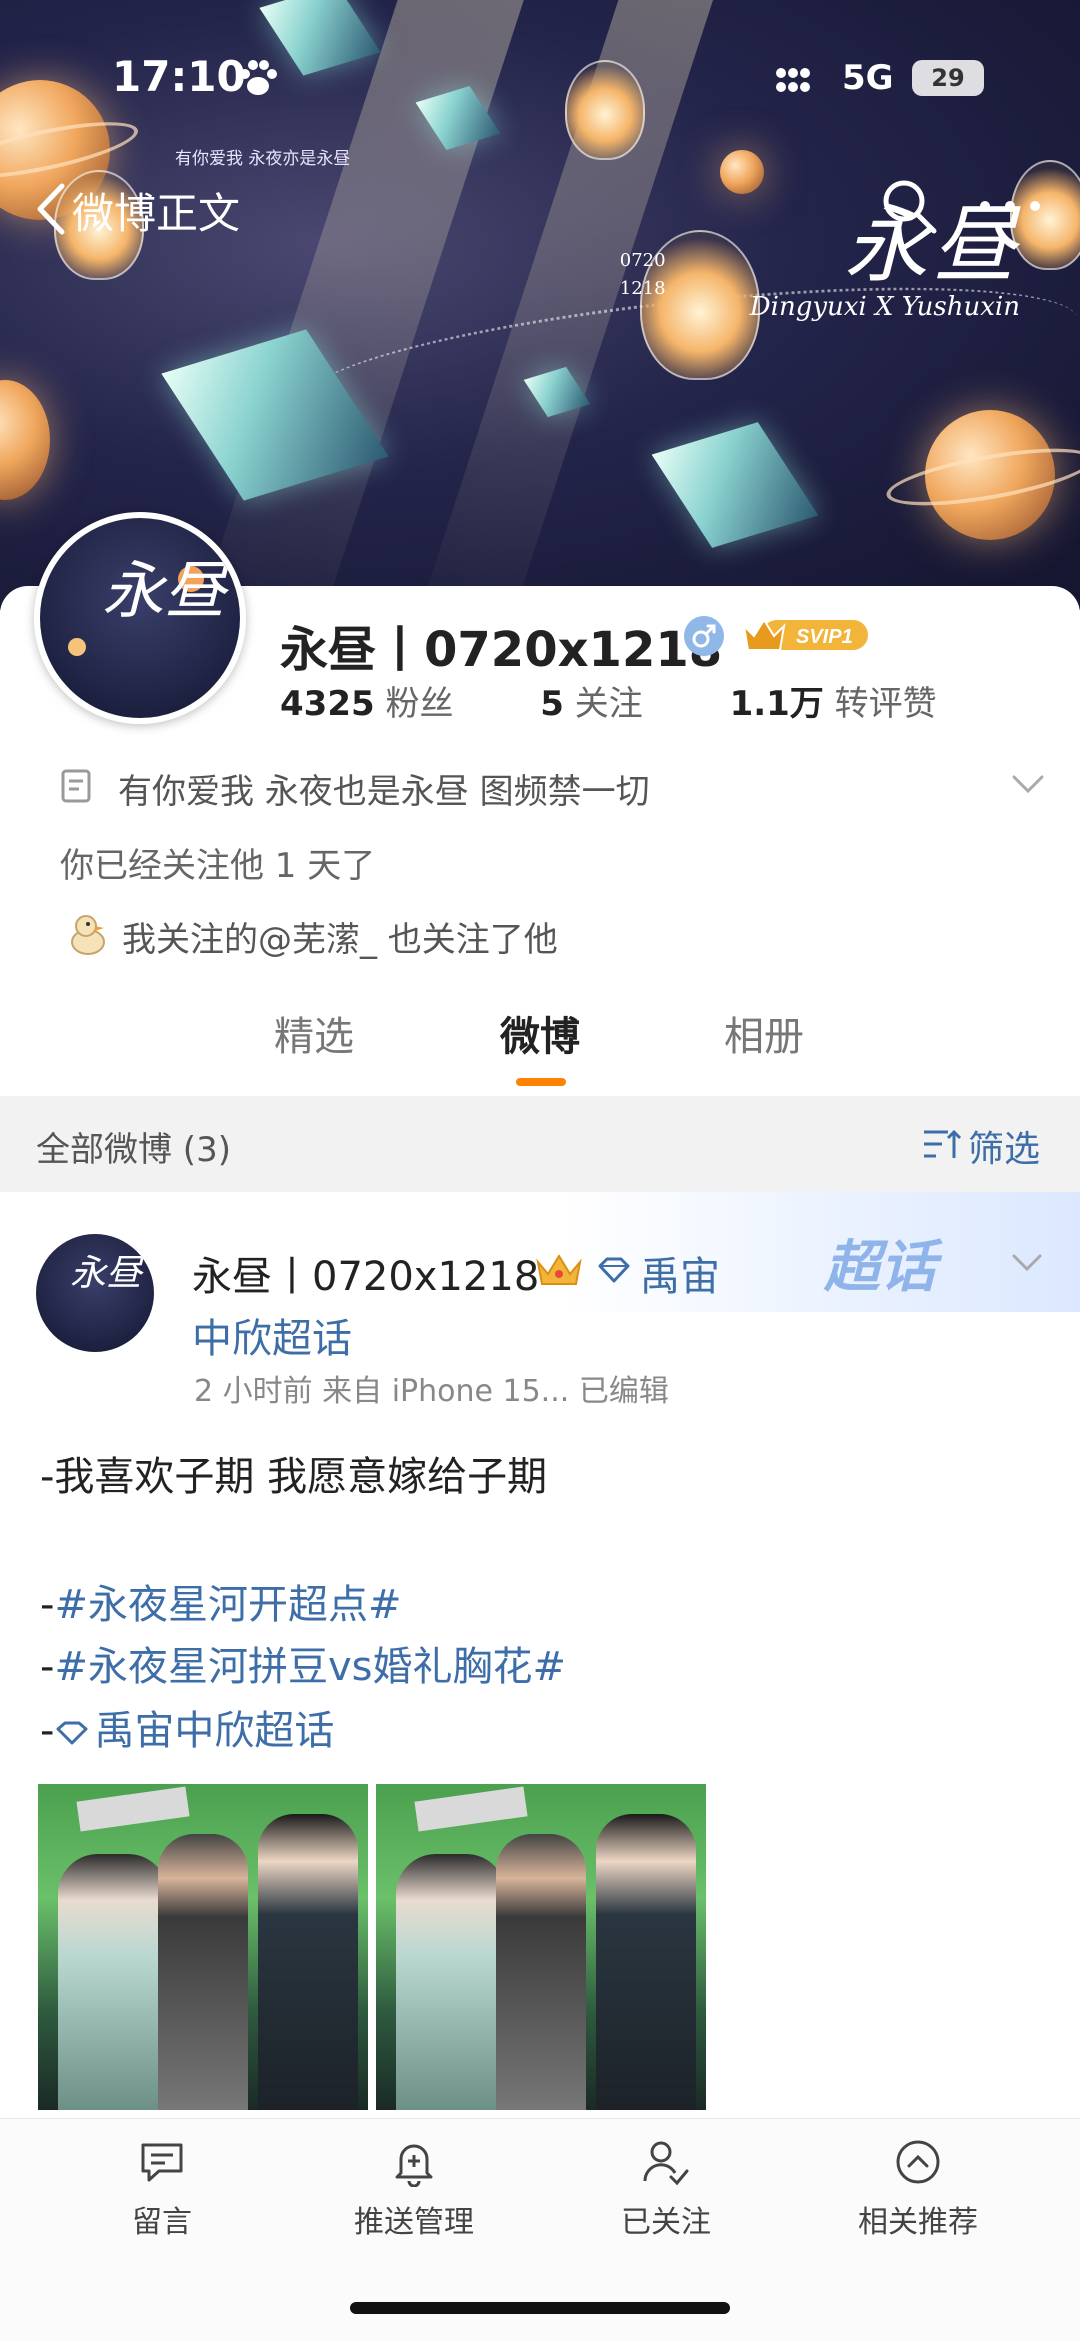  What do you see at coordinates (918, 2162) in the screenshot?
I see `chevron-up-circle-icon` at bounding box center [918, 2162].